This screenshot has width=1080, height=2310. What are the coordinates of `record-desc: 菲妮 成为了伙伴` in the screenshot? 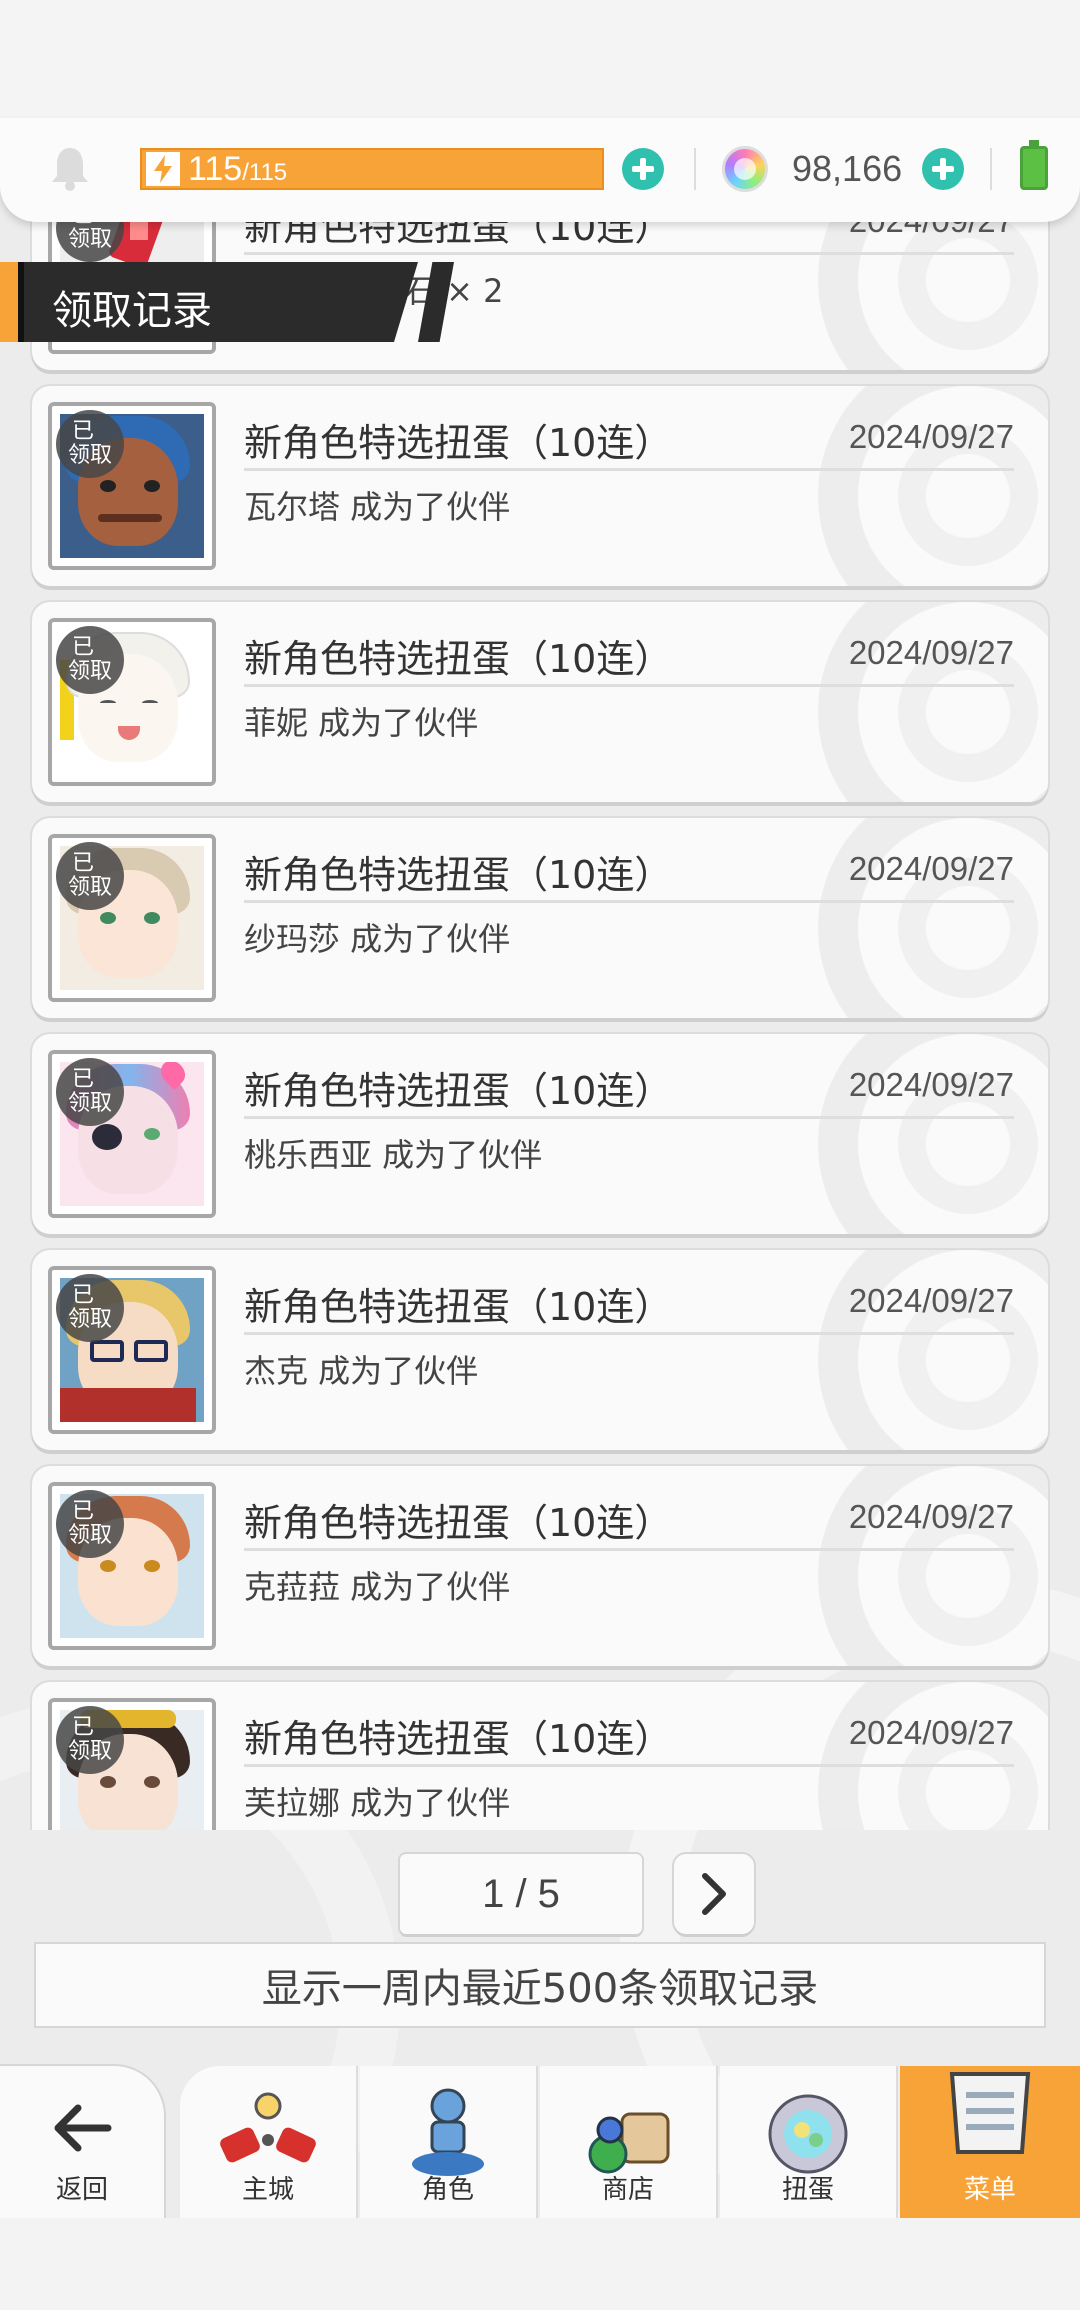 It's located at (361, 723).